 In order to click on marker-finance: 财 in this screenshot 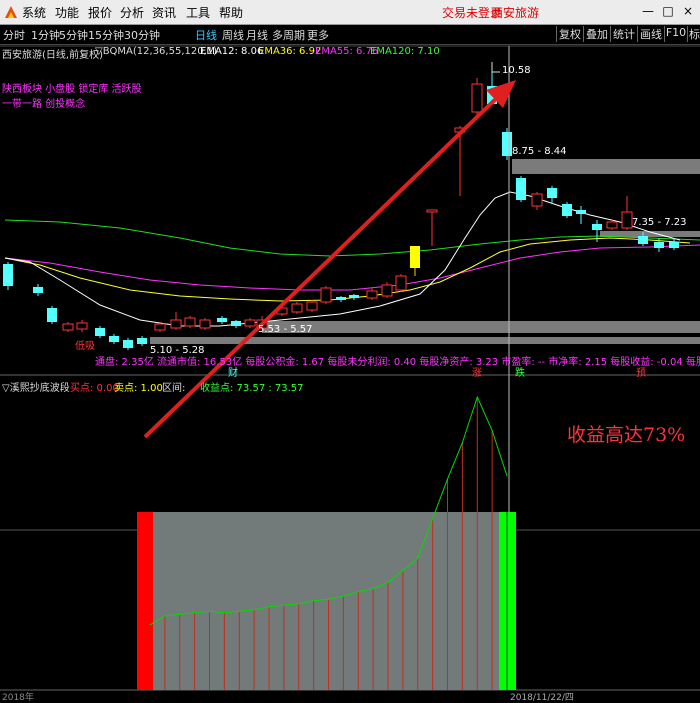, I will do `click(233, 373)`.